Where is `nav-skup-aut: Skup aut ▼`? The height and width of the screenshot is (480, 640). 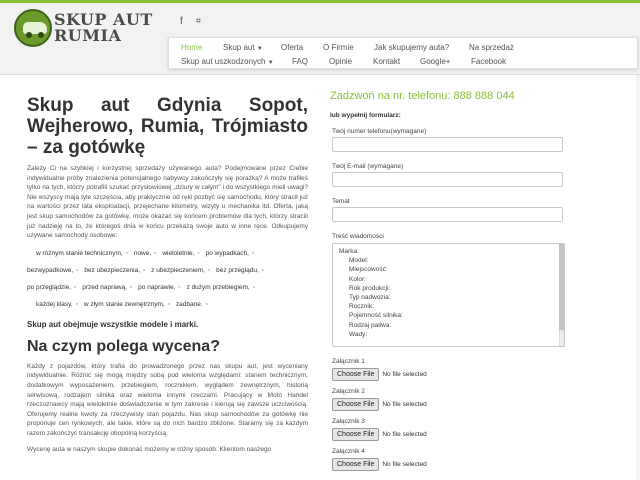 nav-skup-aut: Skup aut ▼ is located at coordinates (243, 47).